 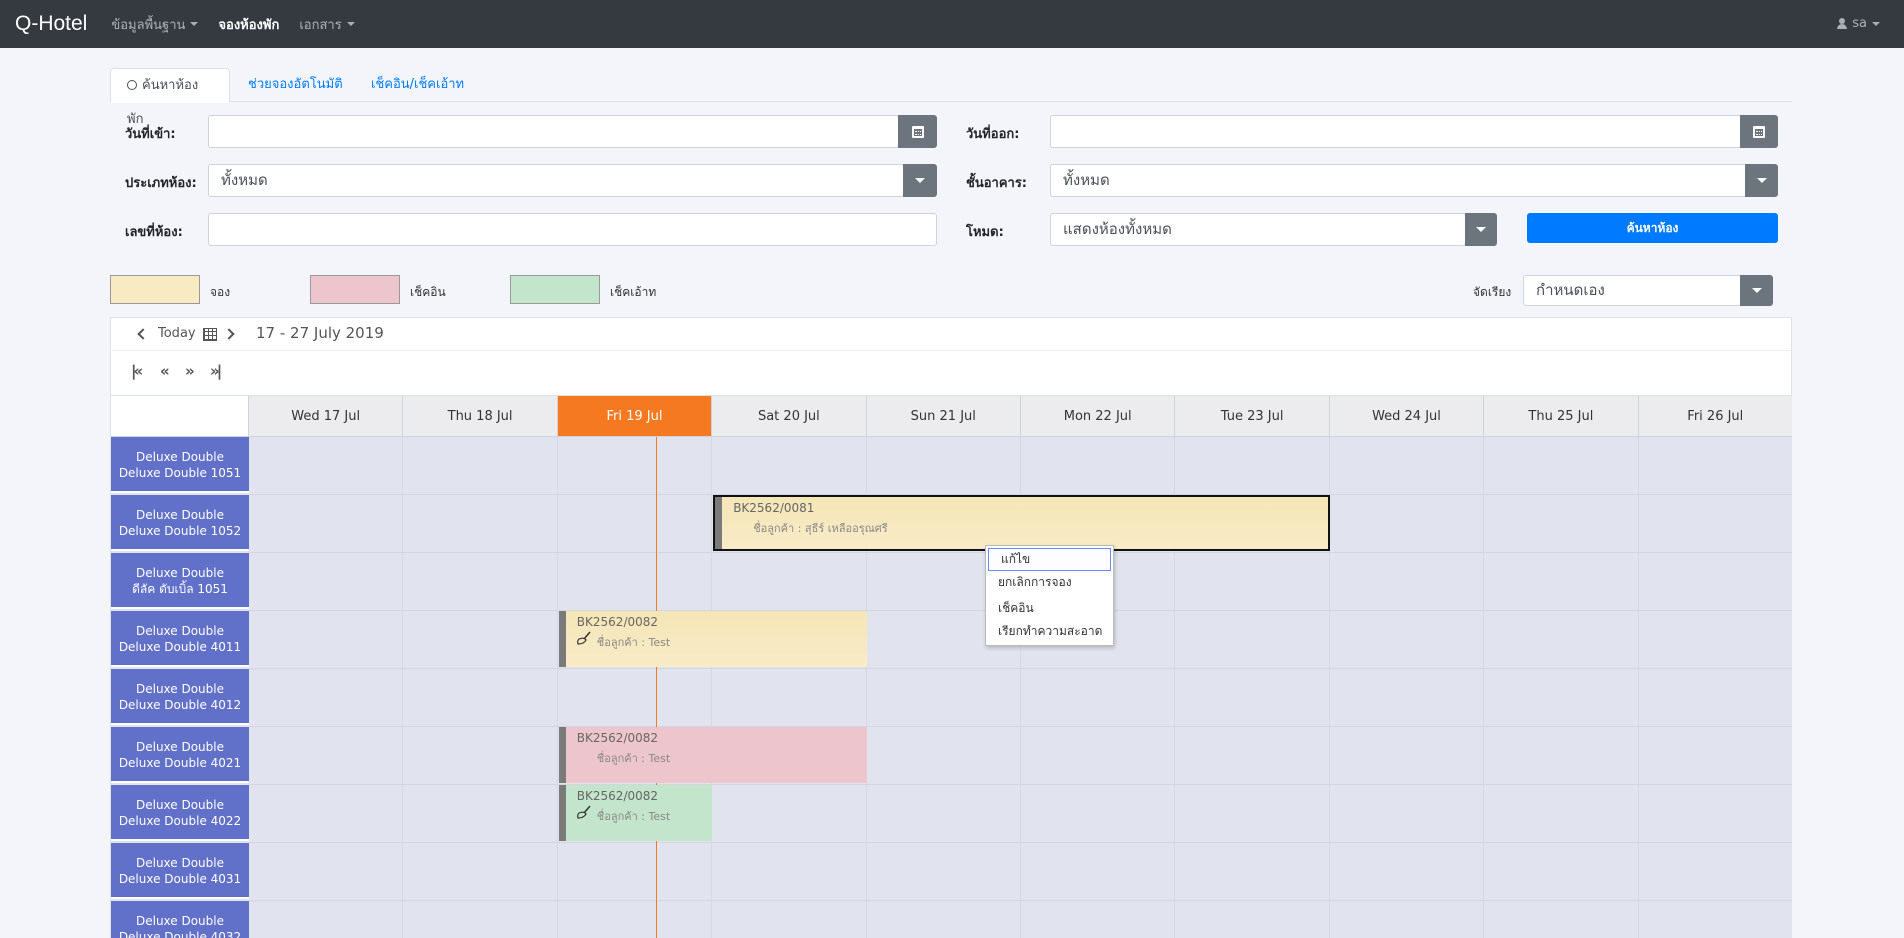 I want to click on menu-master-data-label: ข้อมูลพื้นฐาน, so click(x=148, y=25).